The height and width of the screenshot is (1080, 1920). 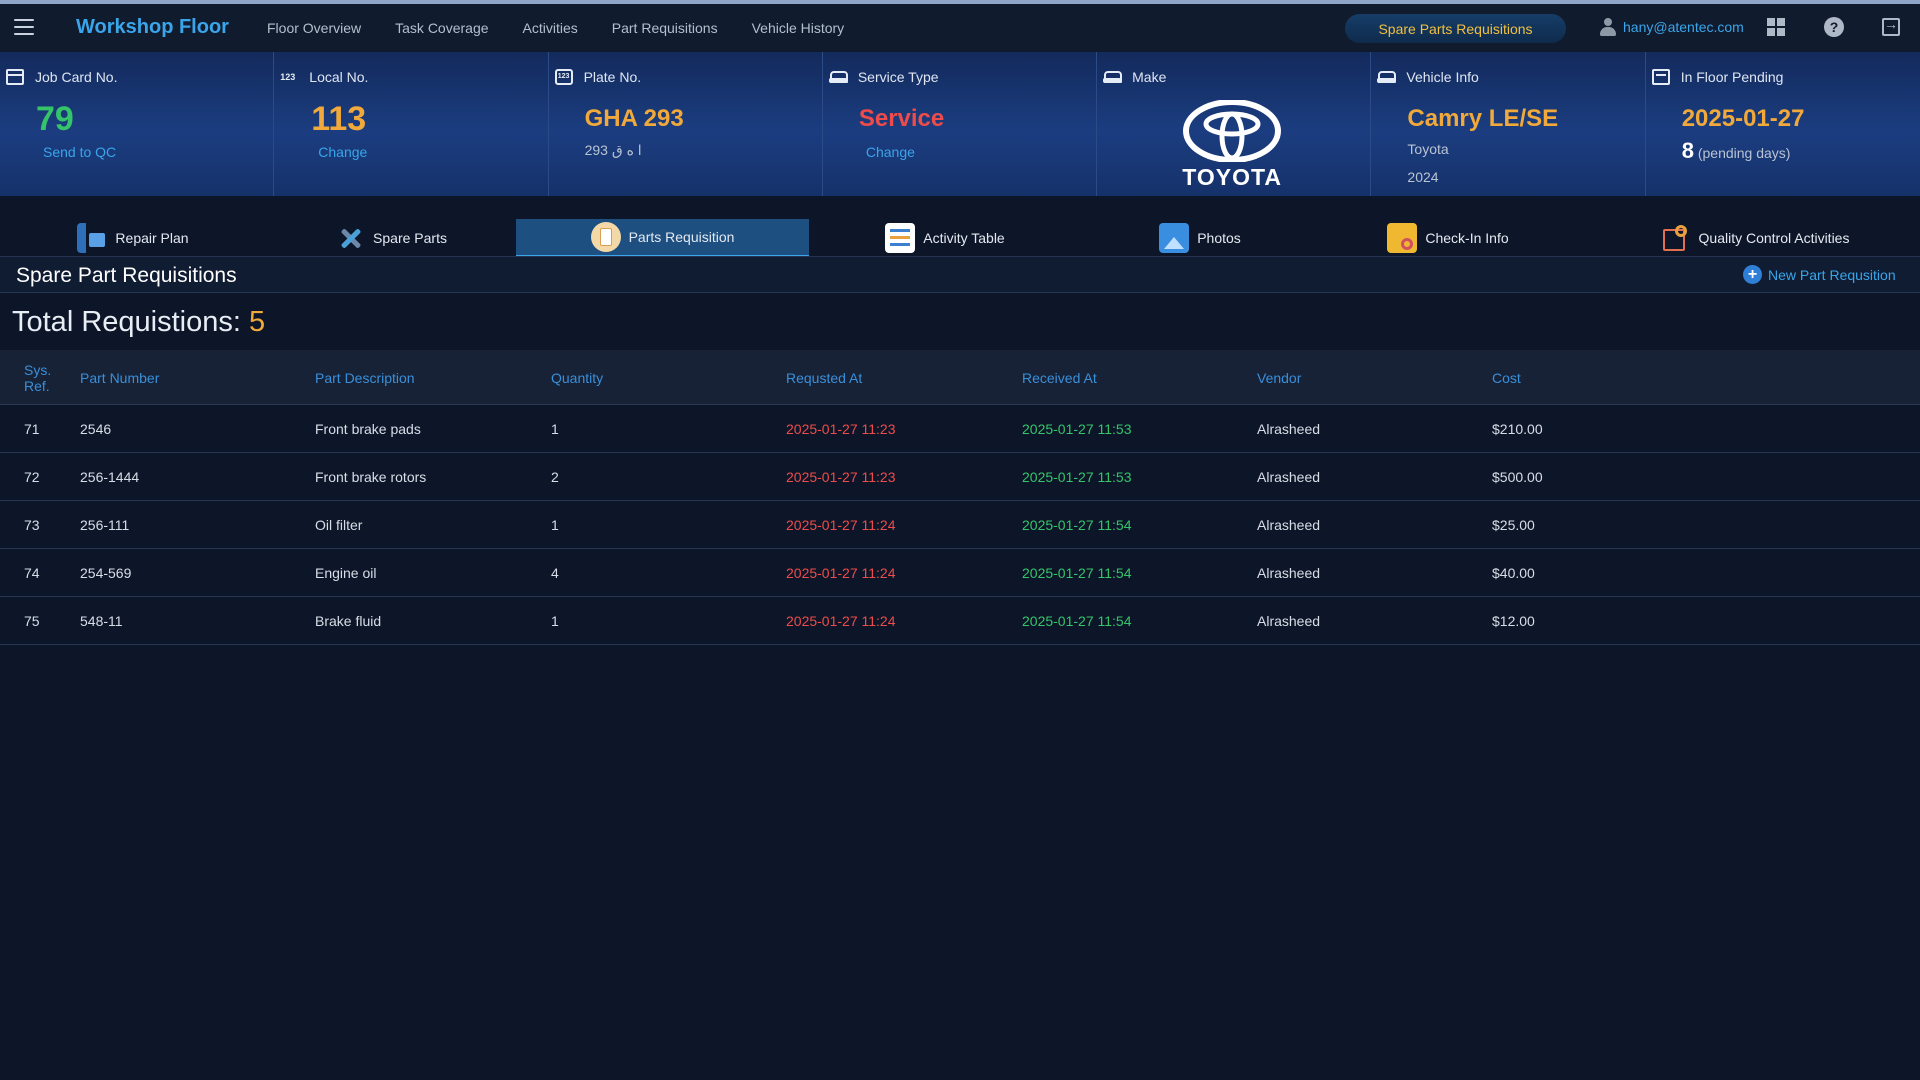 I want to click on help-icon: ?, so click(x=1834, y=27).